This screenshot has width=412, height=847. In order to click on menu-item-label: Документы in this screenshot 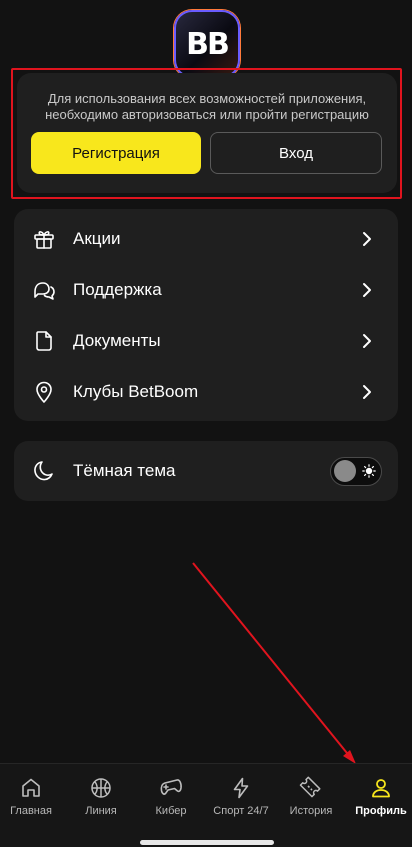, I will do `click(117, 340)`.